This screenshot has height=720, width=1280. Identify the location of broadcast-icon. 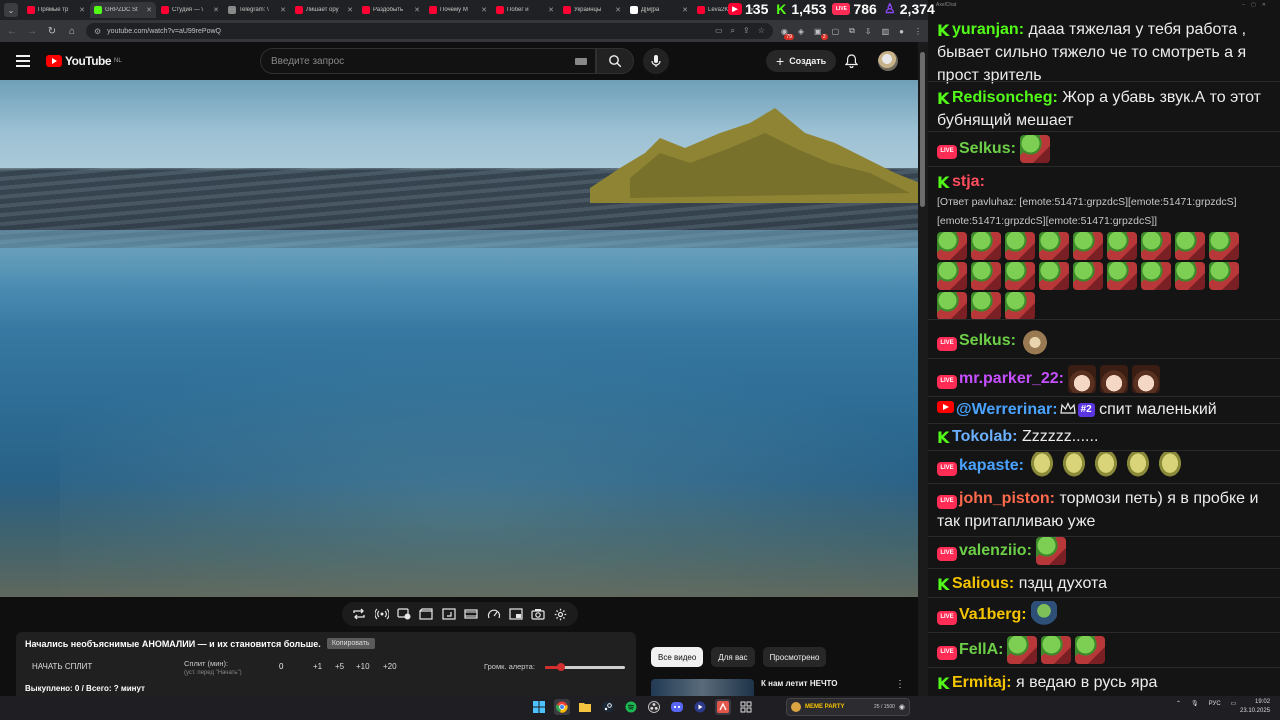
(382, 614).